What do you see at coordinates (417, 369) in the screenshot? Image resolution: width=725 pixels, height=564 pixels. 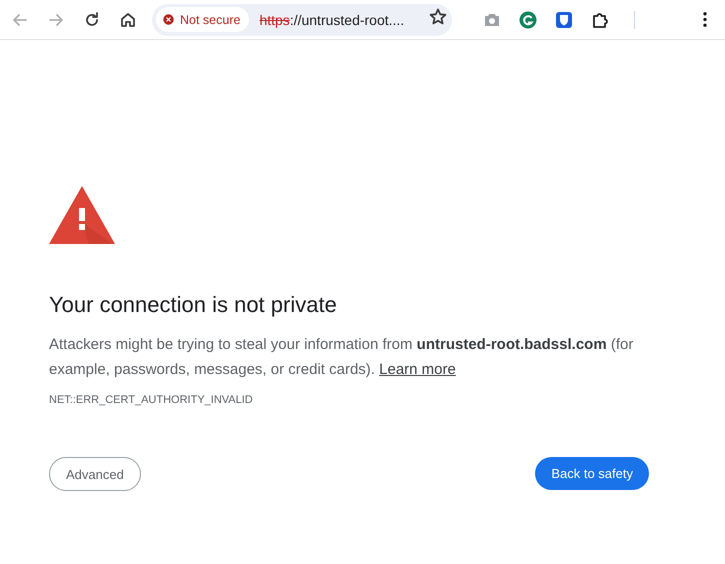 I see `learn-more-link: Learn more` at bounding box center [417, 369].